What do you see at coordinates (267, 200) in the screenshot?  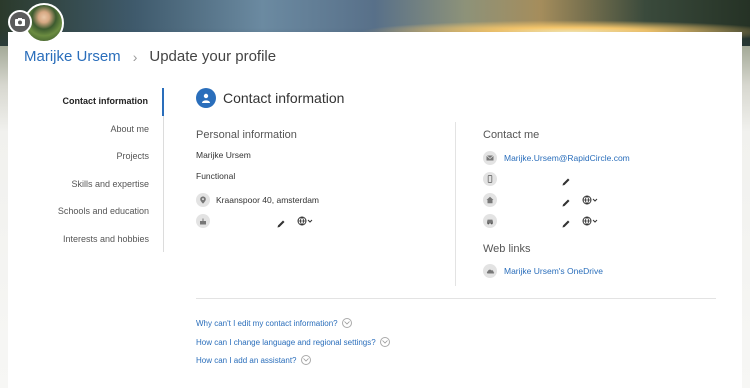 I see `personal-address: Kraanspoor 40, amsterdam` at bounding box center [267, 200].